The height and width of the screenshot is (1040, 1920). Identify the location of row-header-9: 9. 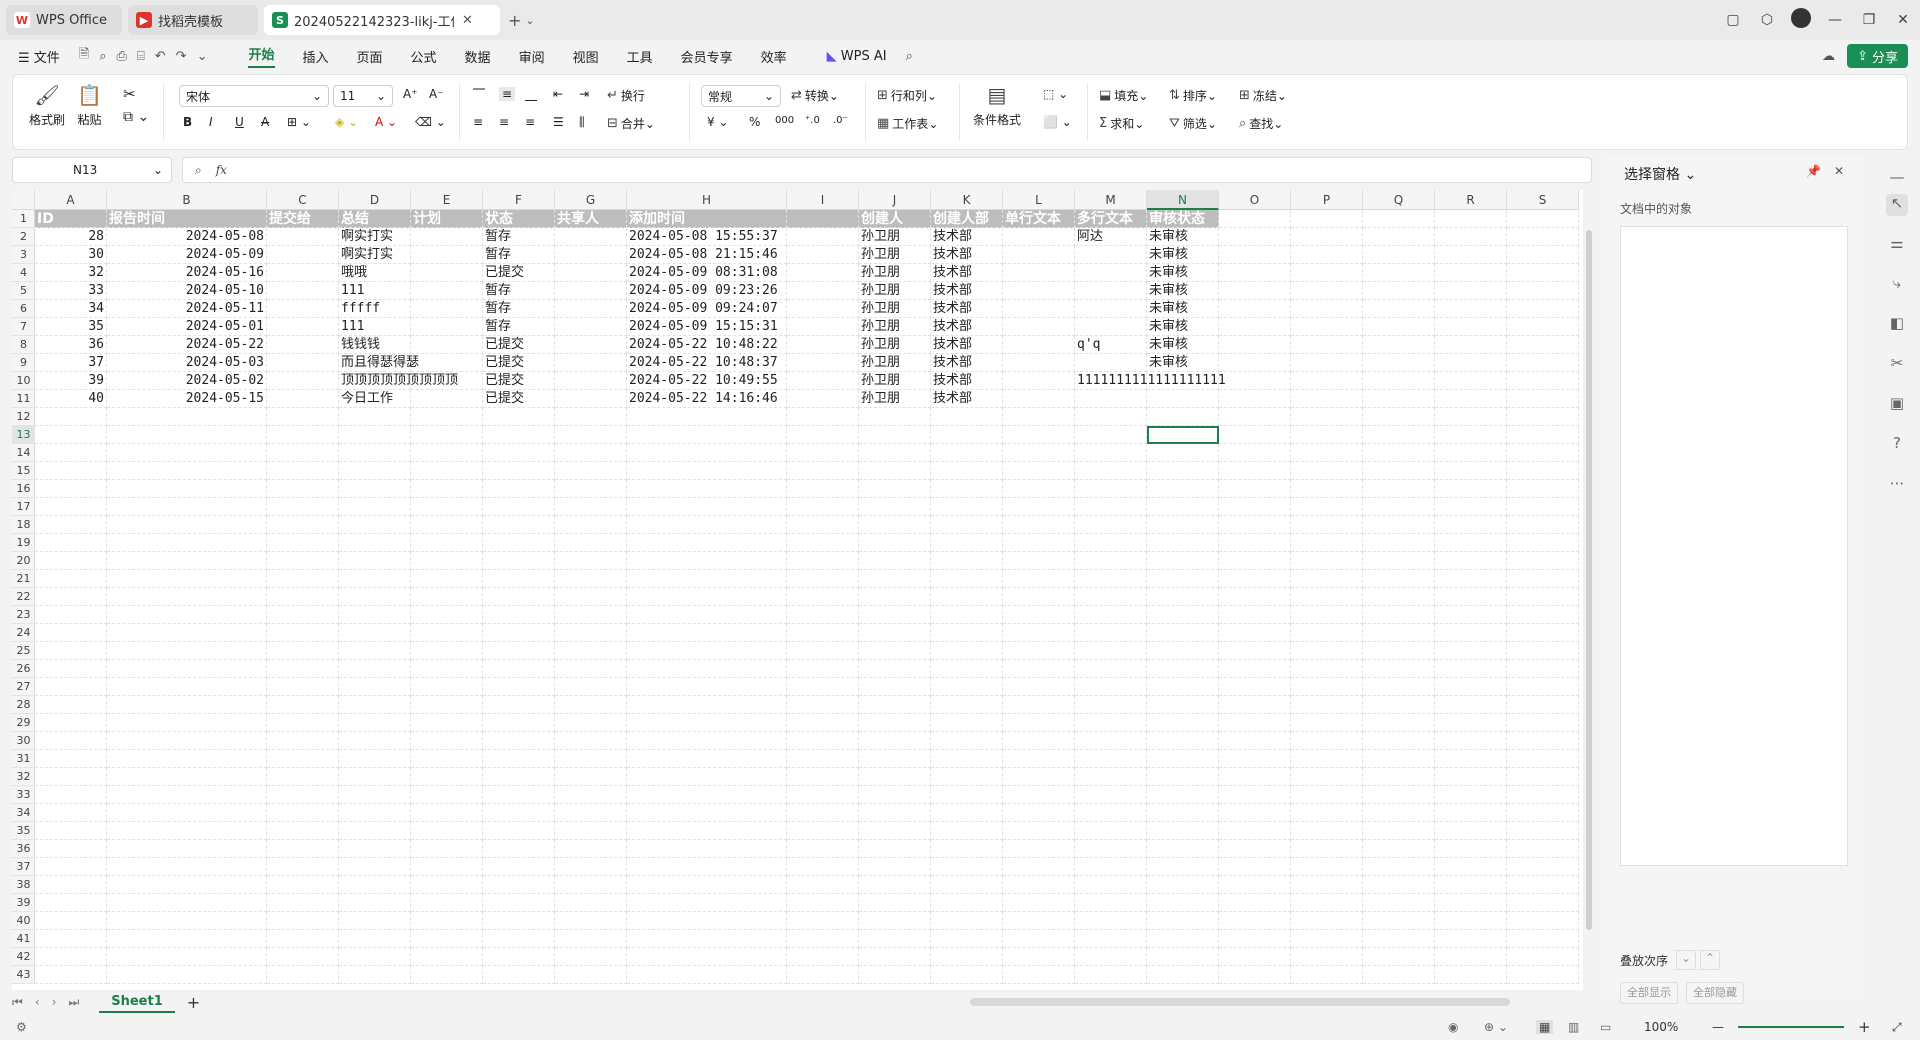
(23, 363).